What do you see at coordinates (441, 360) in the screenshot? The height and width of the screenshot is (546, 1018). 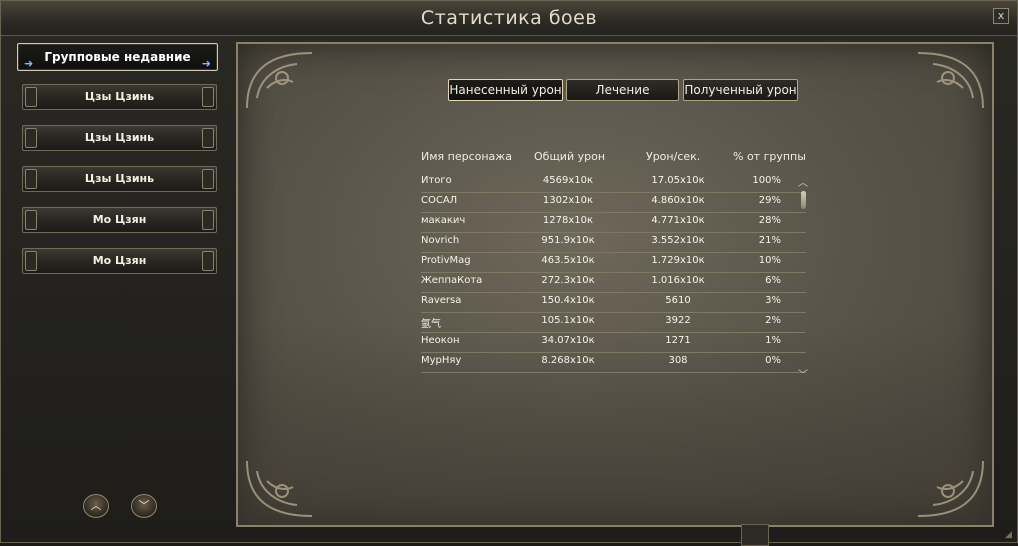 I see `player-name: МурНяу` at bounding box center [441, 360].